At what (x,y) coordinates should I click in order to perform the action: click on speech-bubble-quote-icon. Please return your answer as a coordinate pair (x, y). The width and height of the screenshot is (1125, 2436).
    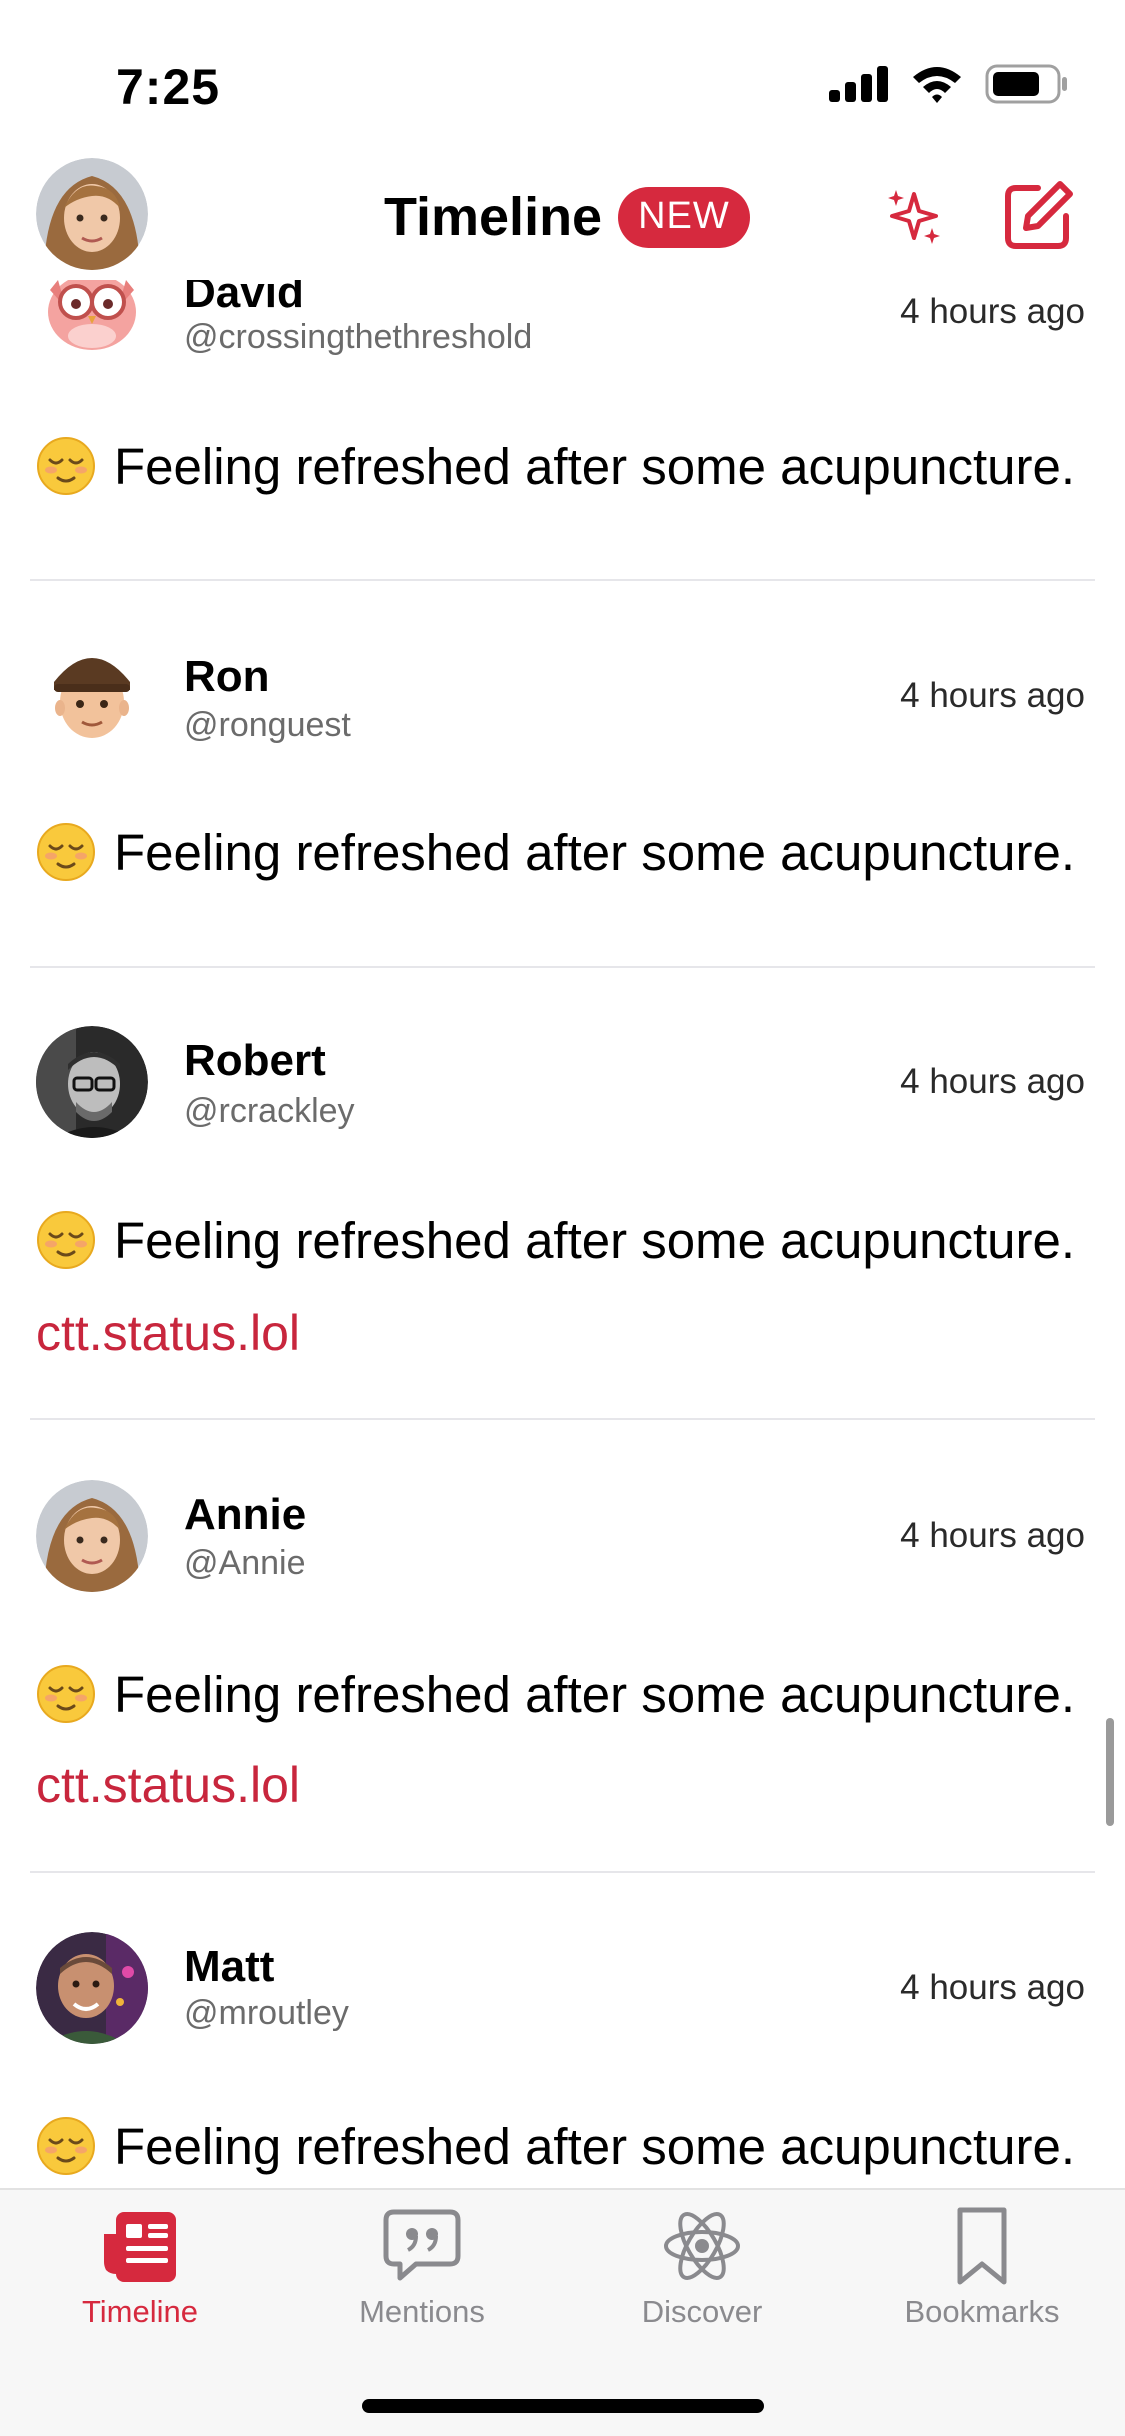
    Looking at the image, I should click on (422, 2245).